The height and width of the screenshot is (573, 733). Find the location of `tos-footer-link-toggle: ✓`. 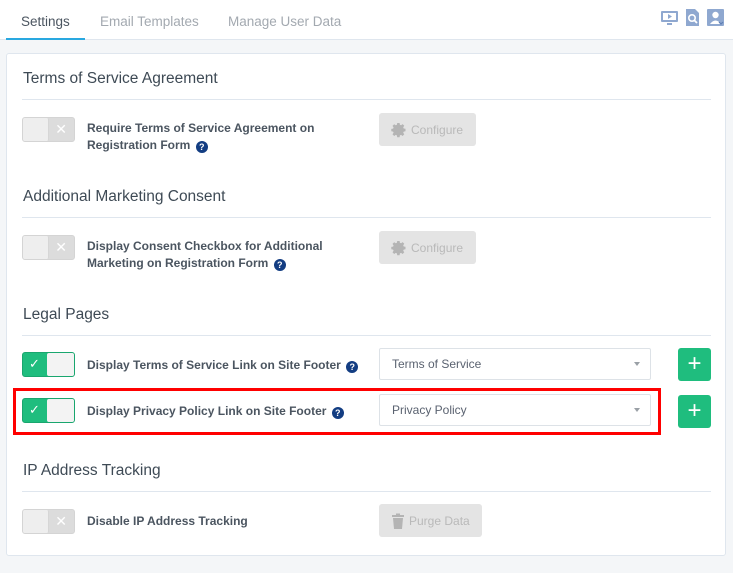

tos-footer-link-toggle: ✓ is located at coordinates (48, 364).